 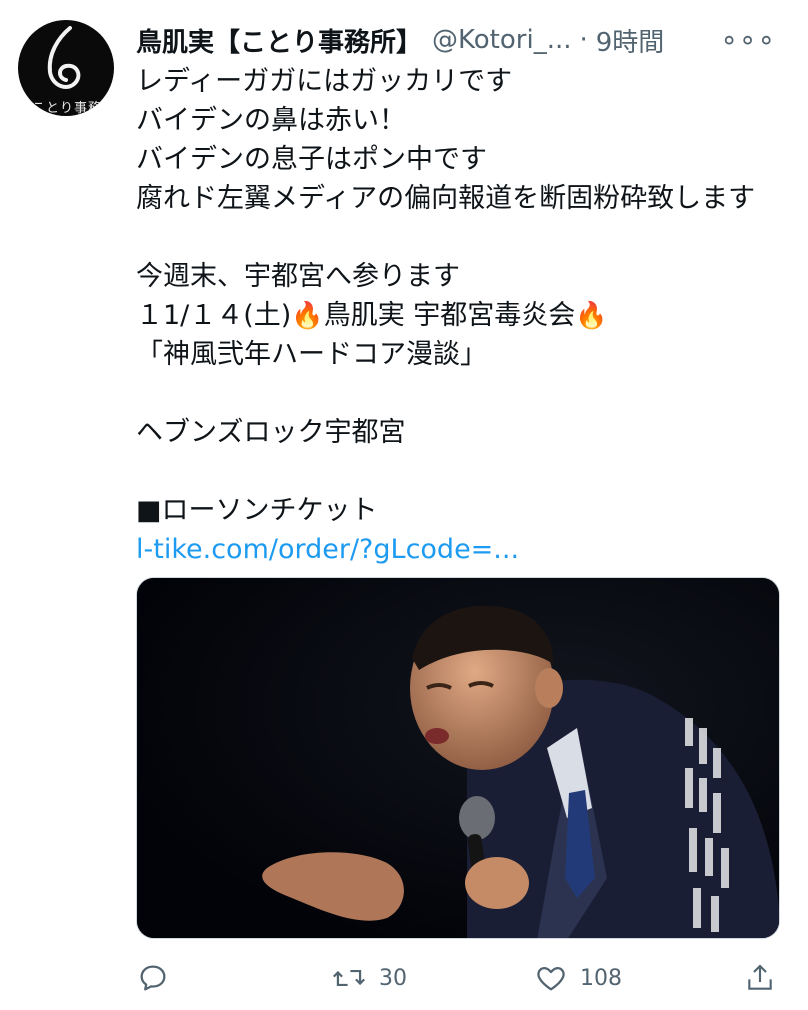 What do you see at coordinates (67, 108) in the screenshot?
I see `avatar-caption: ことり事務` at bounding box center [67, 108].